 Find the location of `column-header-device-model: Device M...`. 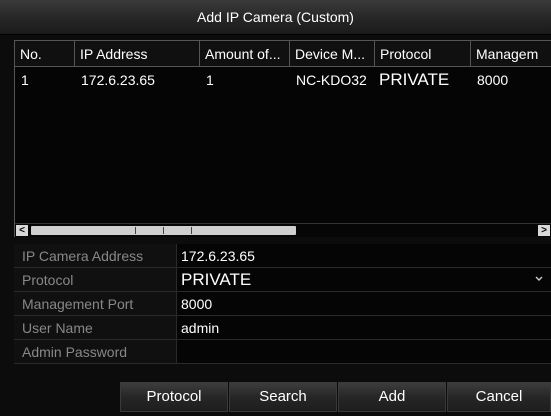

column-header-device-model: Device M... is located at coordinates (332, 54).